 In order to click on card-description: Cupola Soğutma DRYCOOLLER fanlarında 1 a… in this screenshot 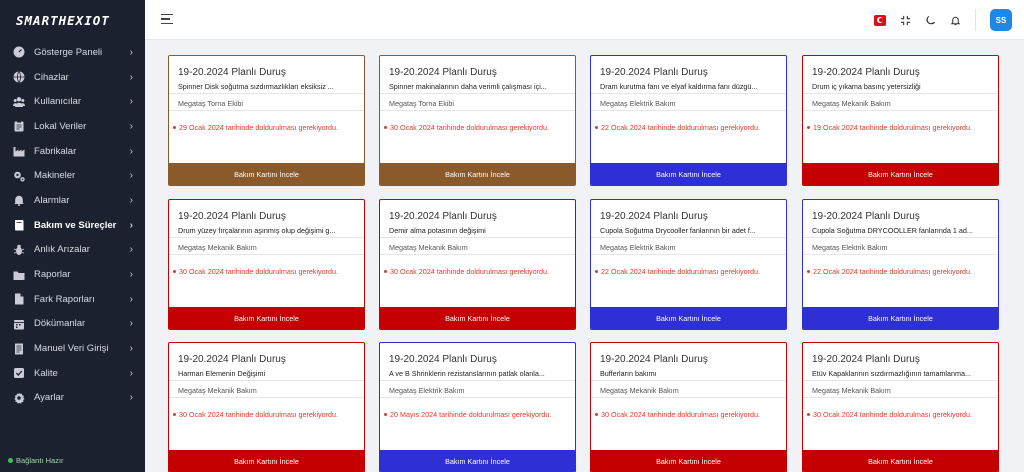, I will do `click(892, 230)`.